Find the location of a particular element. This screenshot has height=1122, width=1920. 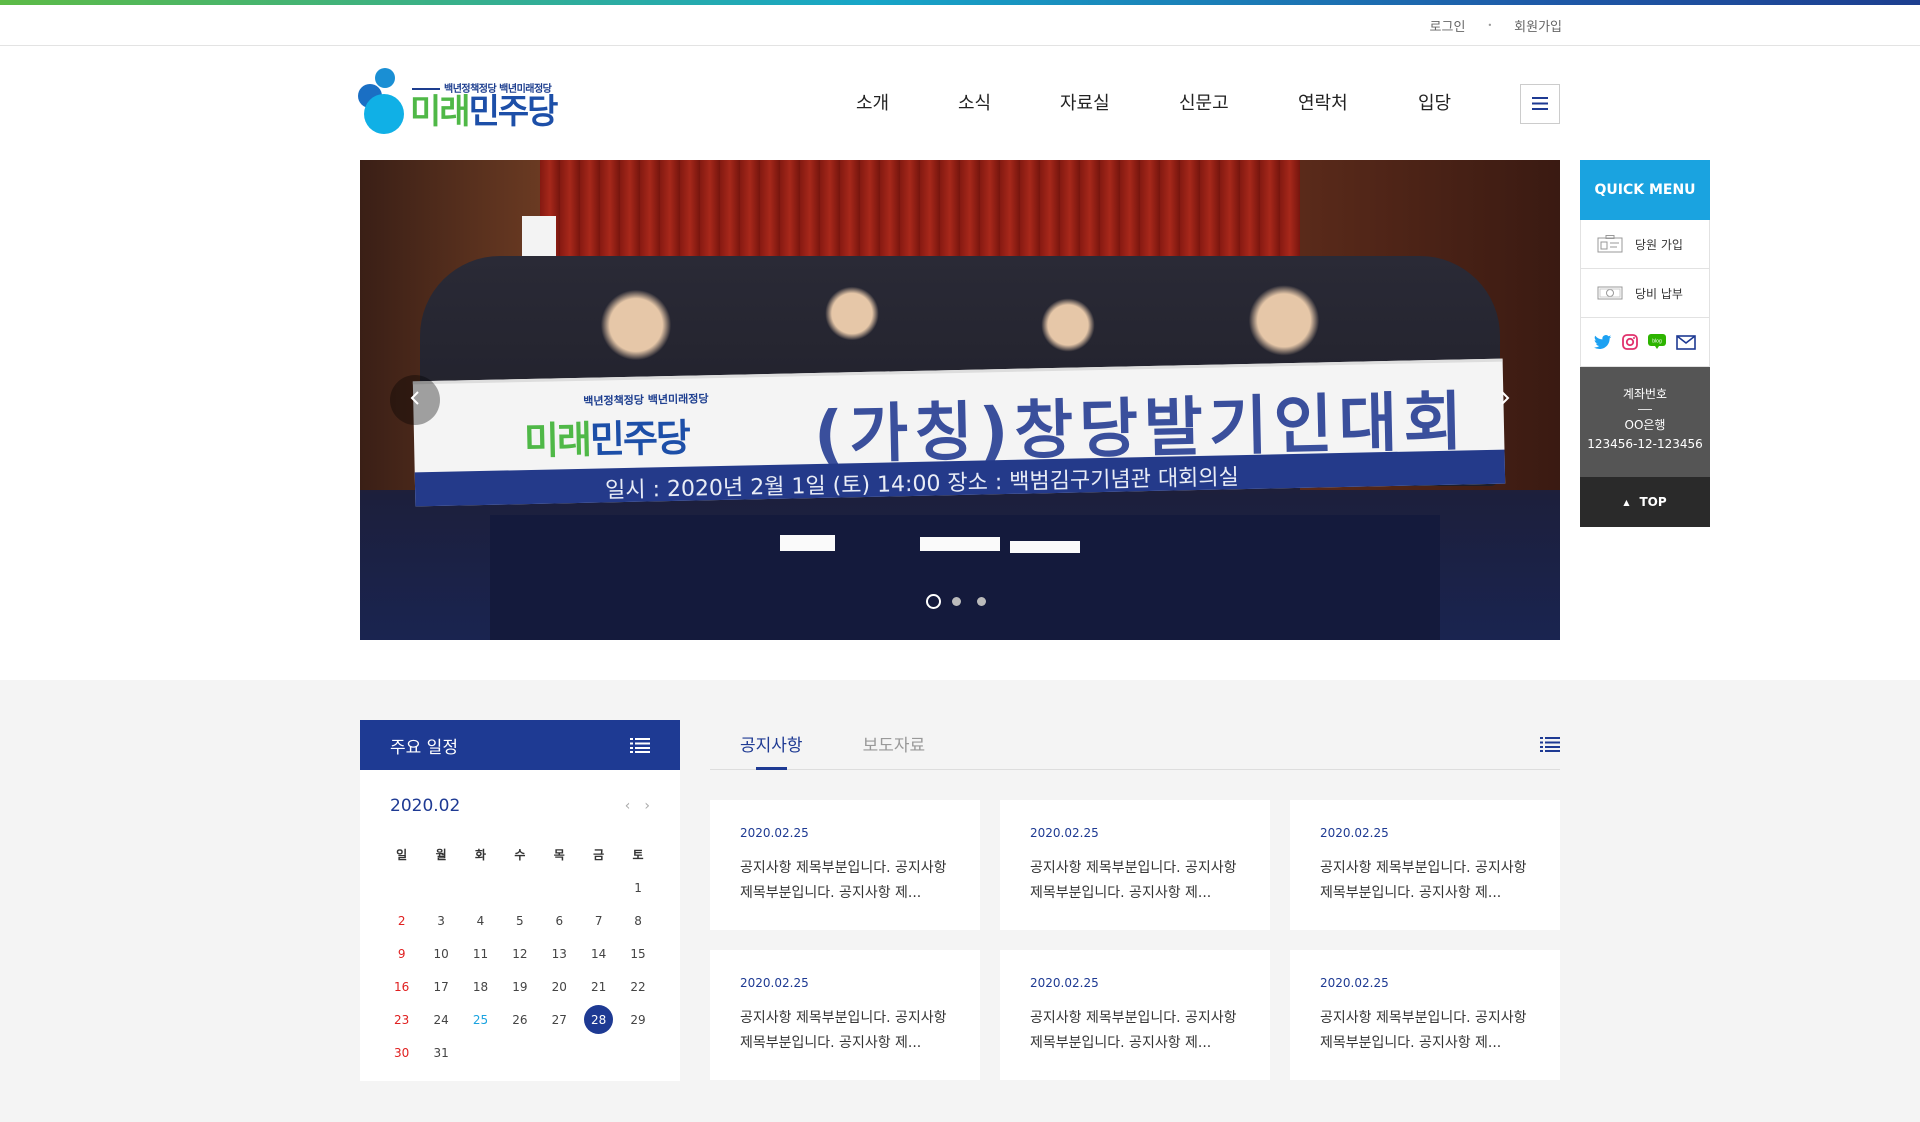

calendar-header: 주요 일정 is located at coordinates (520, 745).